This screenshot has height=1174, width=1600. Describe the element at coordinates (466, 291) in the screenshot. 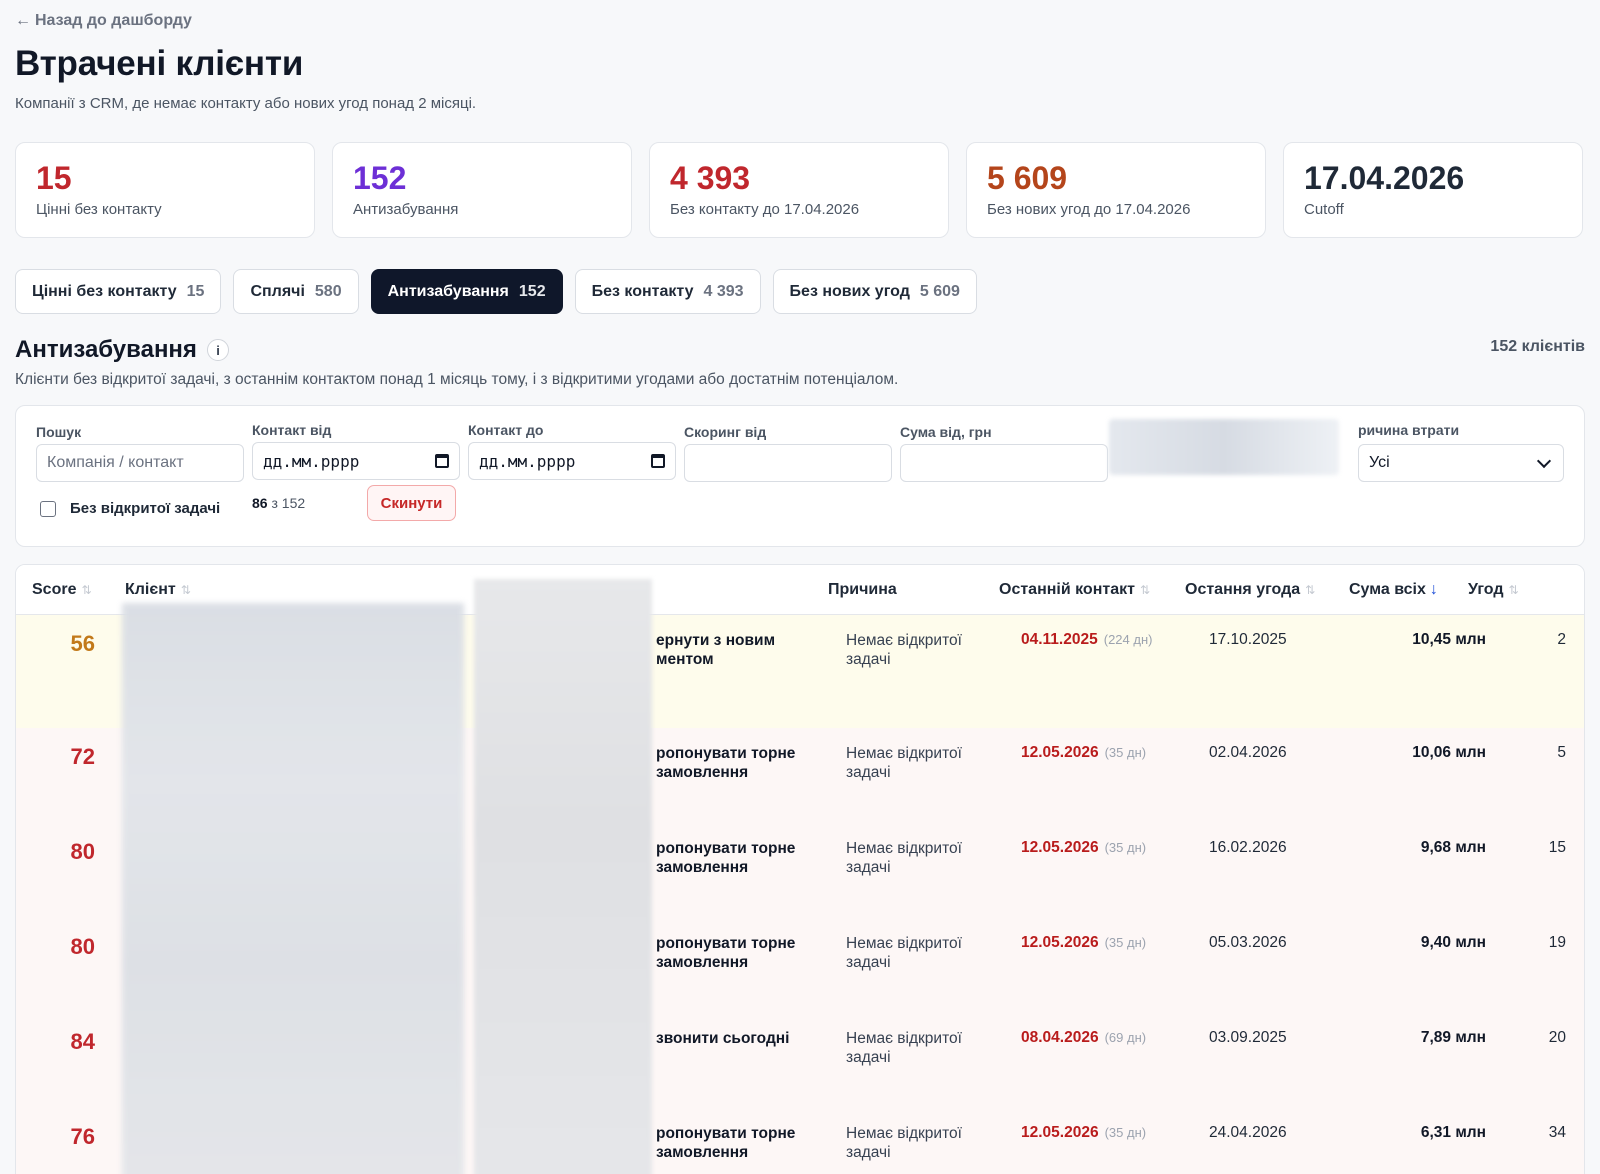

I see `tab-antiforget: Антизабування 152` at that location.